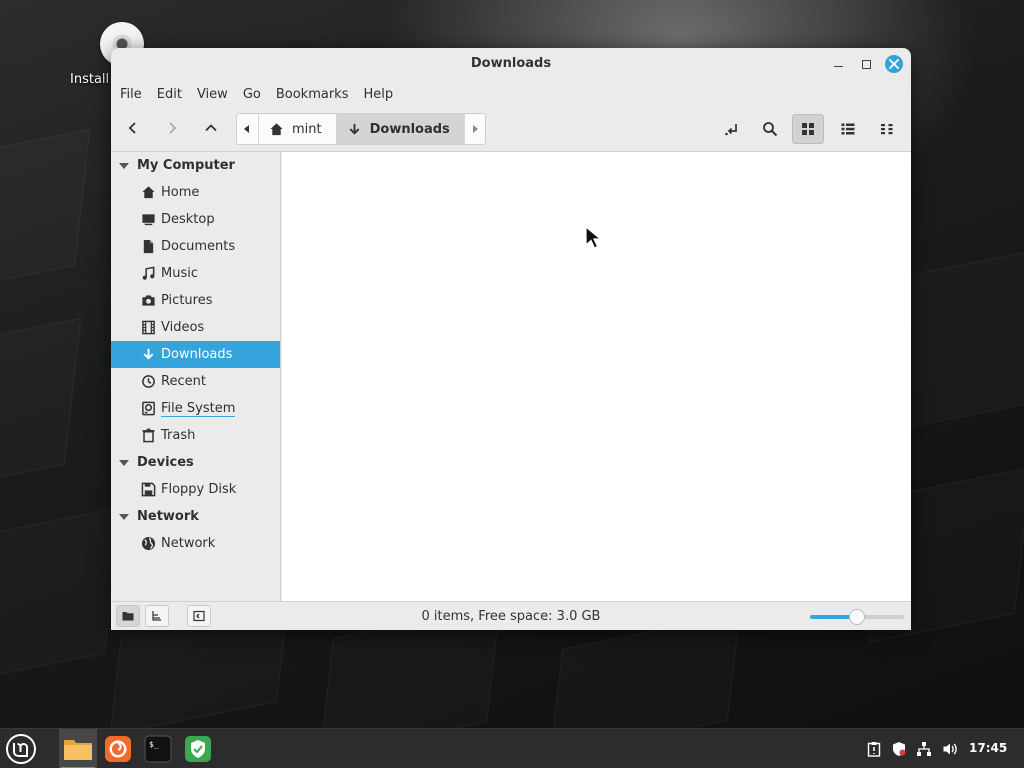  I want to click on maximize-button, so click(866, 64).